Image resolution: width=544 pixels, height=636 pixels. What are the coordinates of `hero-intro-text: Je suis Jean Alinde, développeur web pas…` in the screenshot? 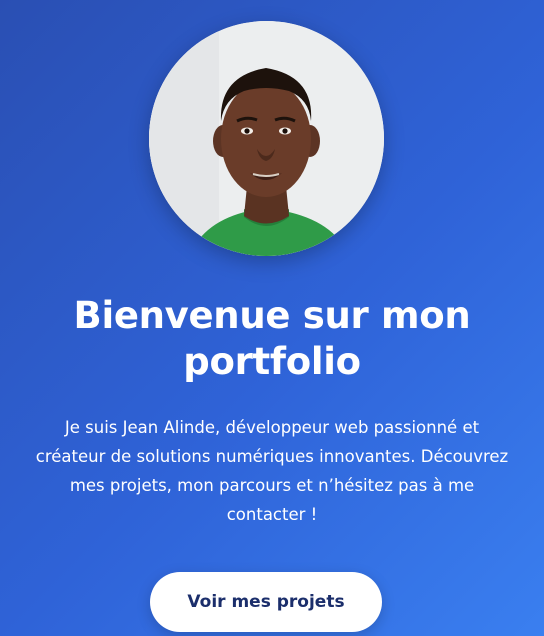 It's located at (272, 471).